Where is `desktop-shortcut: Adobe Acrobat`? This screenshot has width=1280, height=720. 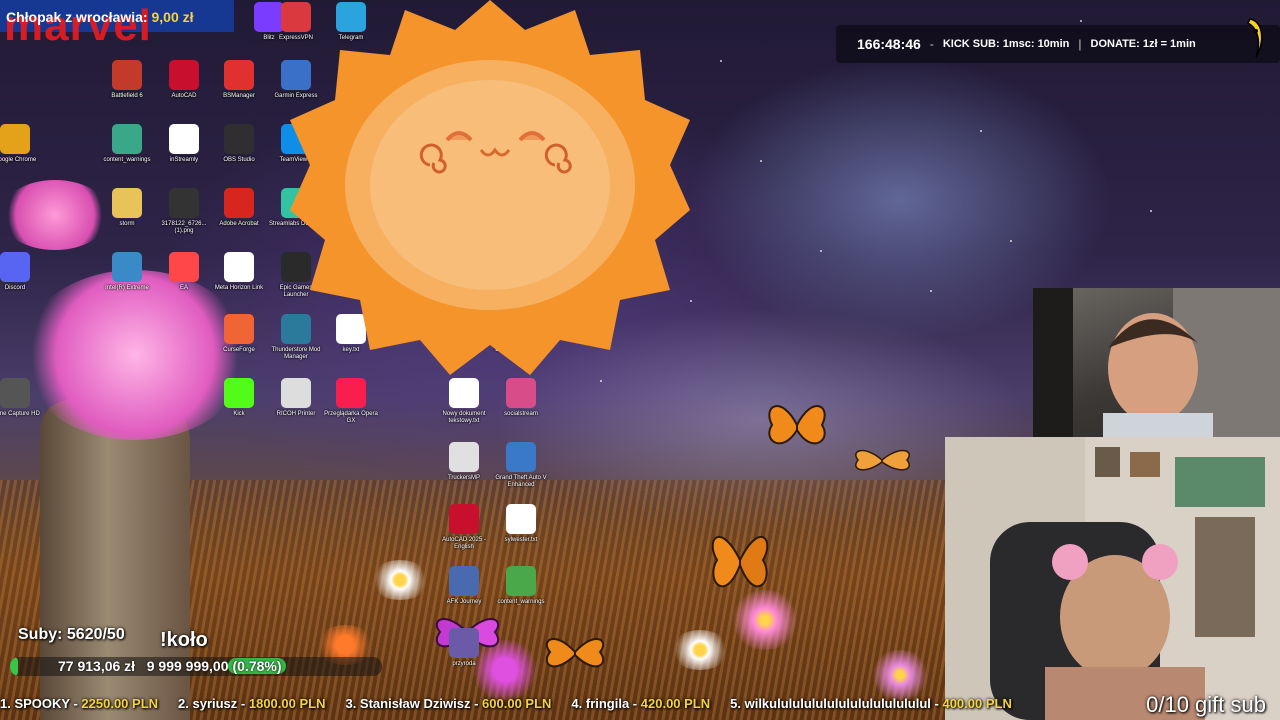
desktop-shortcut: Adobe Acrobat is located at coordinates (239, 208).